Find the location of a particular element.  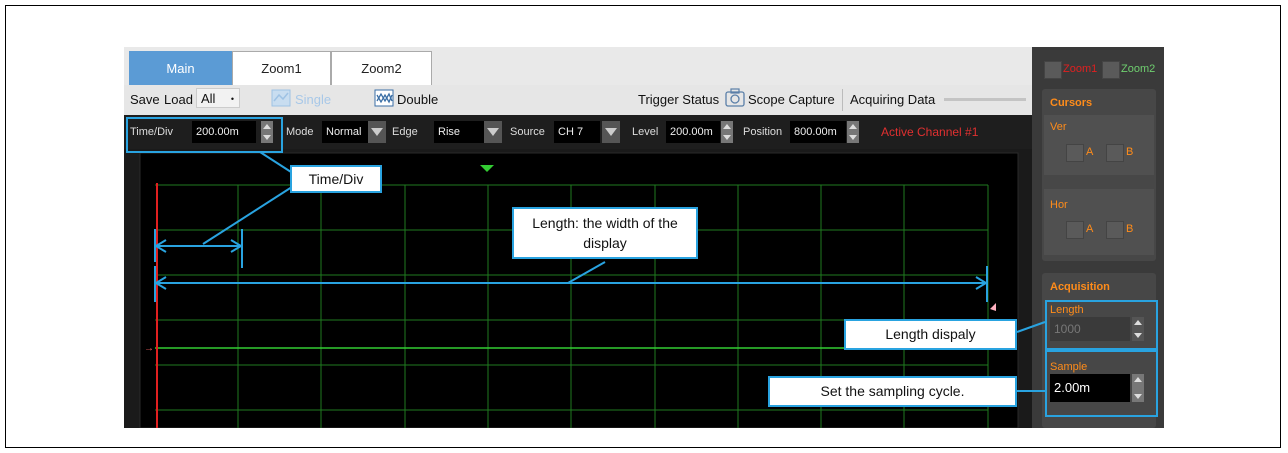

load-select: All • is located at coordinates (218, 98).